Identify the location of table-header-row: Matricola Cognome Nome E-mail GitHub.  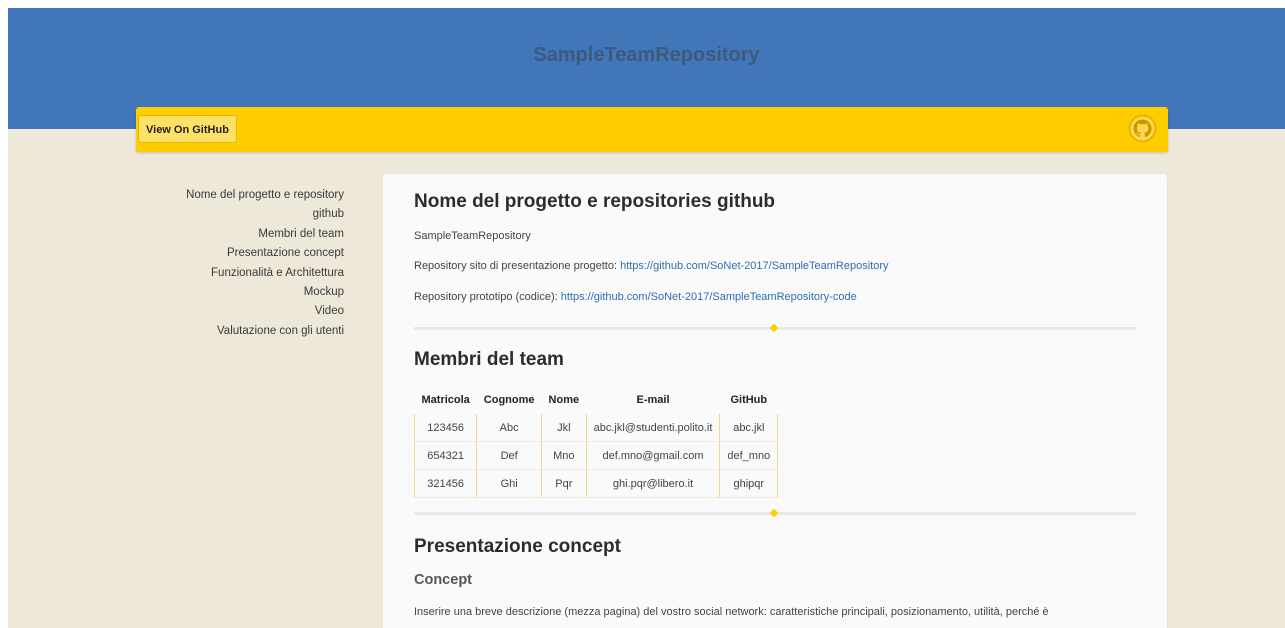
(596, 400).